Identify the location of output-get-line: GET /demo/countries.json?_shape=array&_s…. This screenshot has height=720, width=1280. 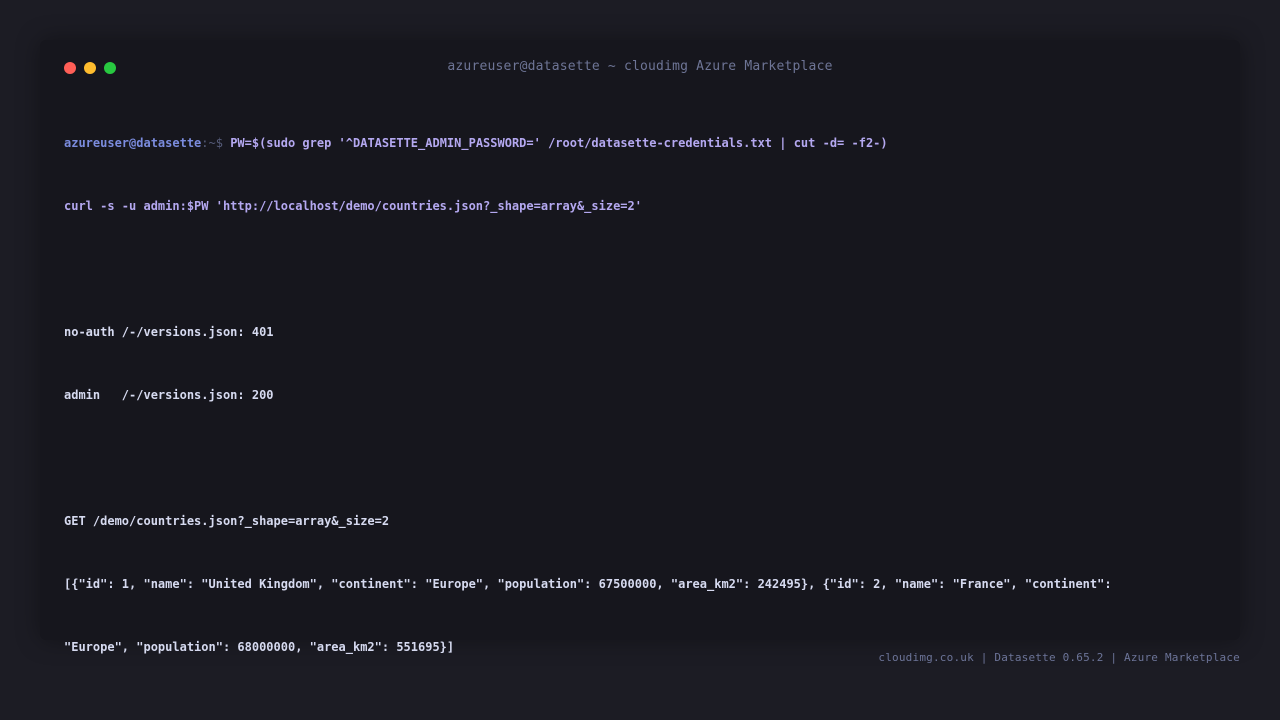
(227, 521).